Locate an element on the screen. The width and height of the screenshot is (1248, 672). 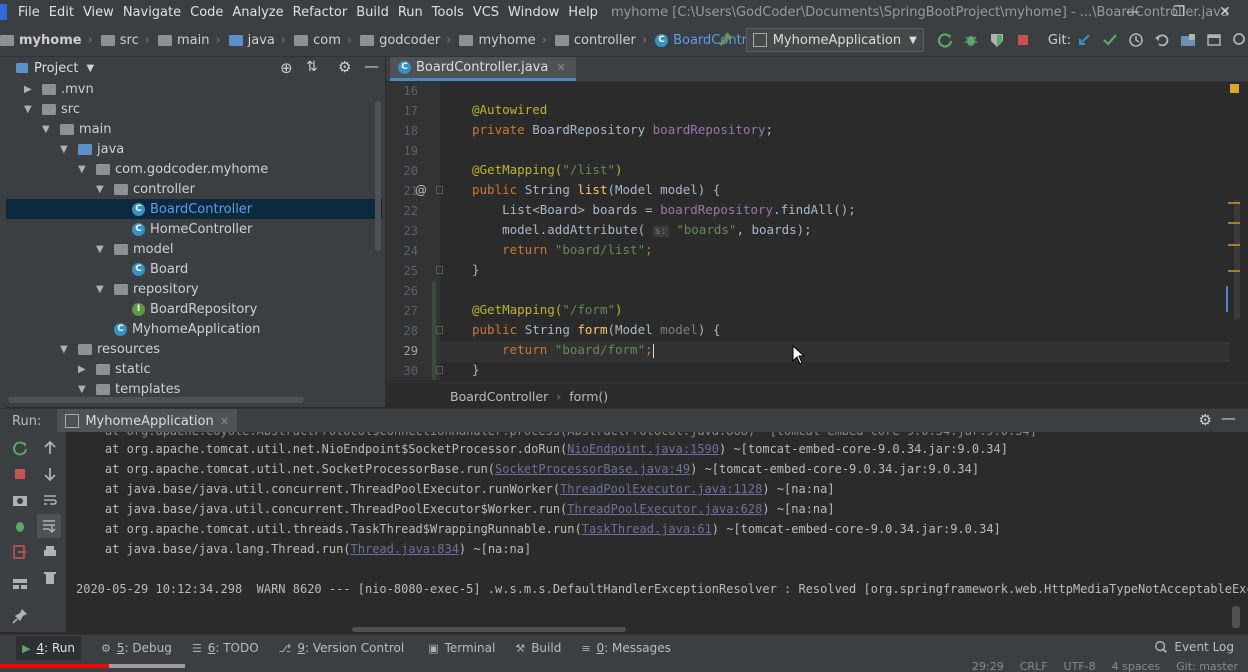
restore-icon: ❐ is located at coordinates (1179, 12).